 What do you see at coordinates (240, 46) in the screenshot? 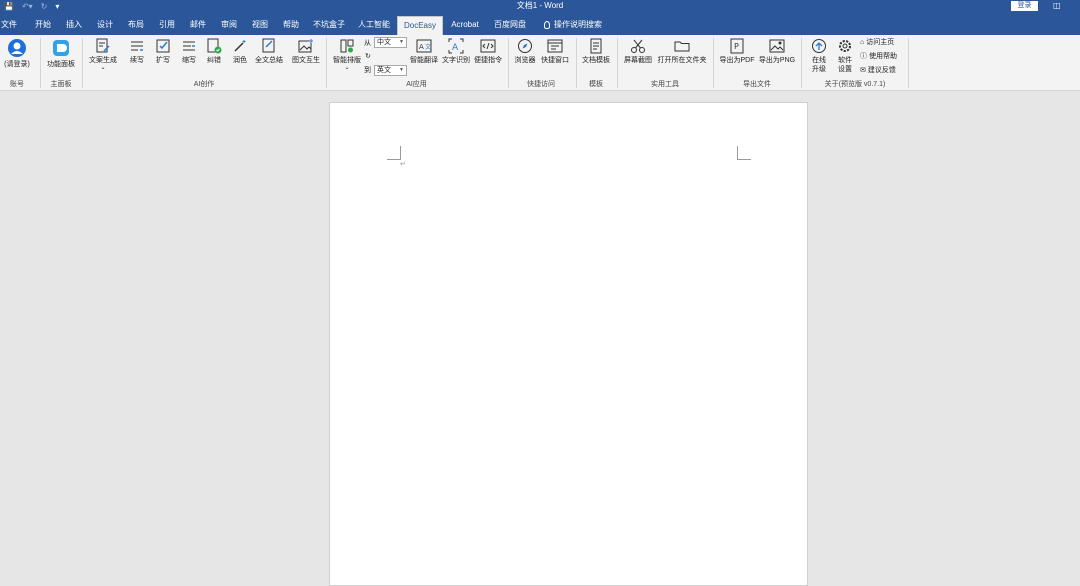
I see `magic-wand-icon` at bounding box center [240, 46].